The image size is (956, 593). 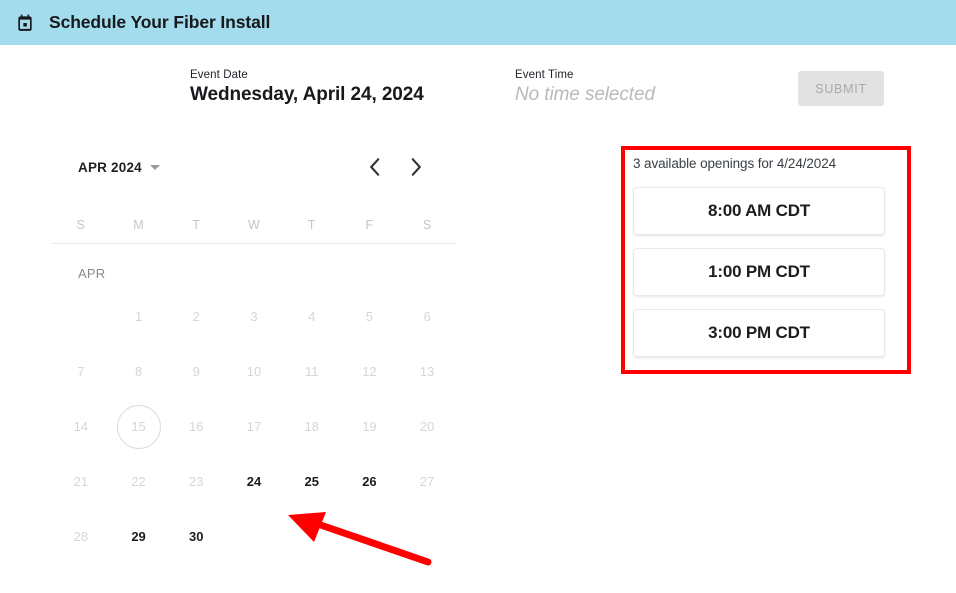 I want to click on openings-caption: 3 available openings for 4/24/2024, so click(x=735, y=163).